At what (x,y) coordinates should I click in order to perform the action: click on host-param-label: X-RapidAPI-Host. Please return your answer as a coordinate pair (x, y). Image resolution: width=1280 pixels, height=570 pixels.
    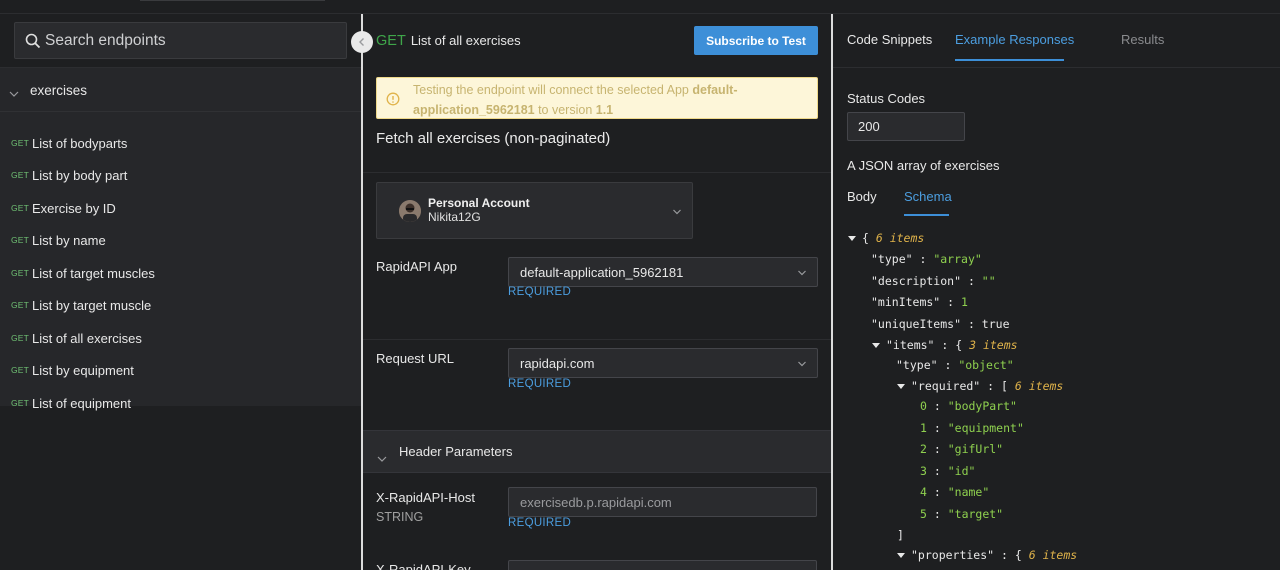
    Looking at the image, I should click on (425, 497).